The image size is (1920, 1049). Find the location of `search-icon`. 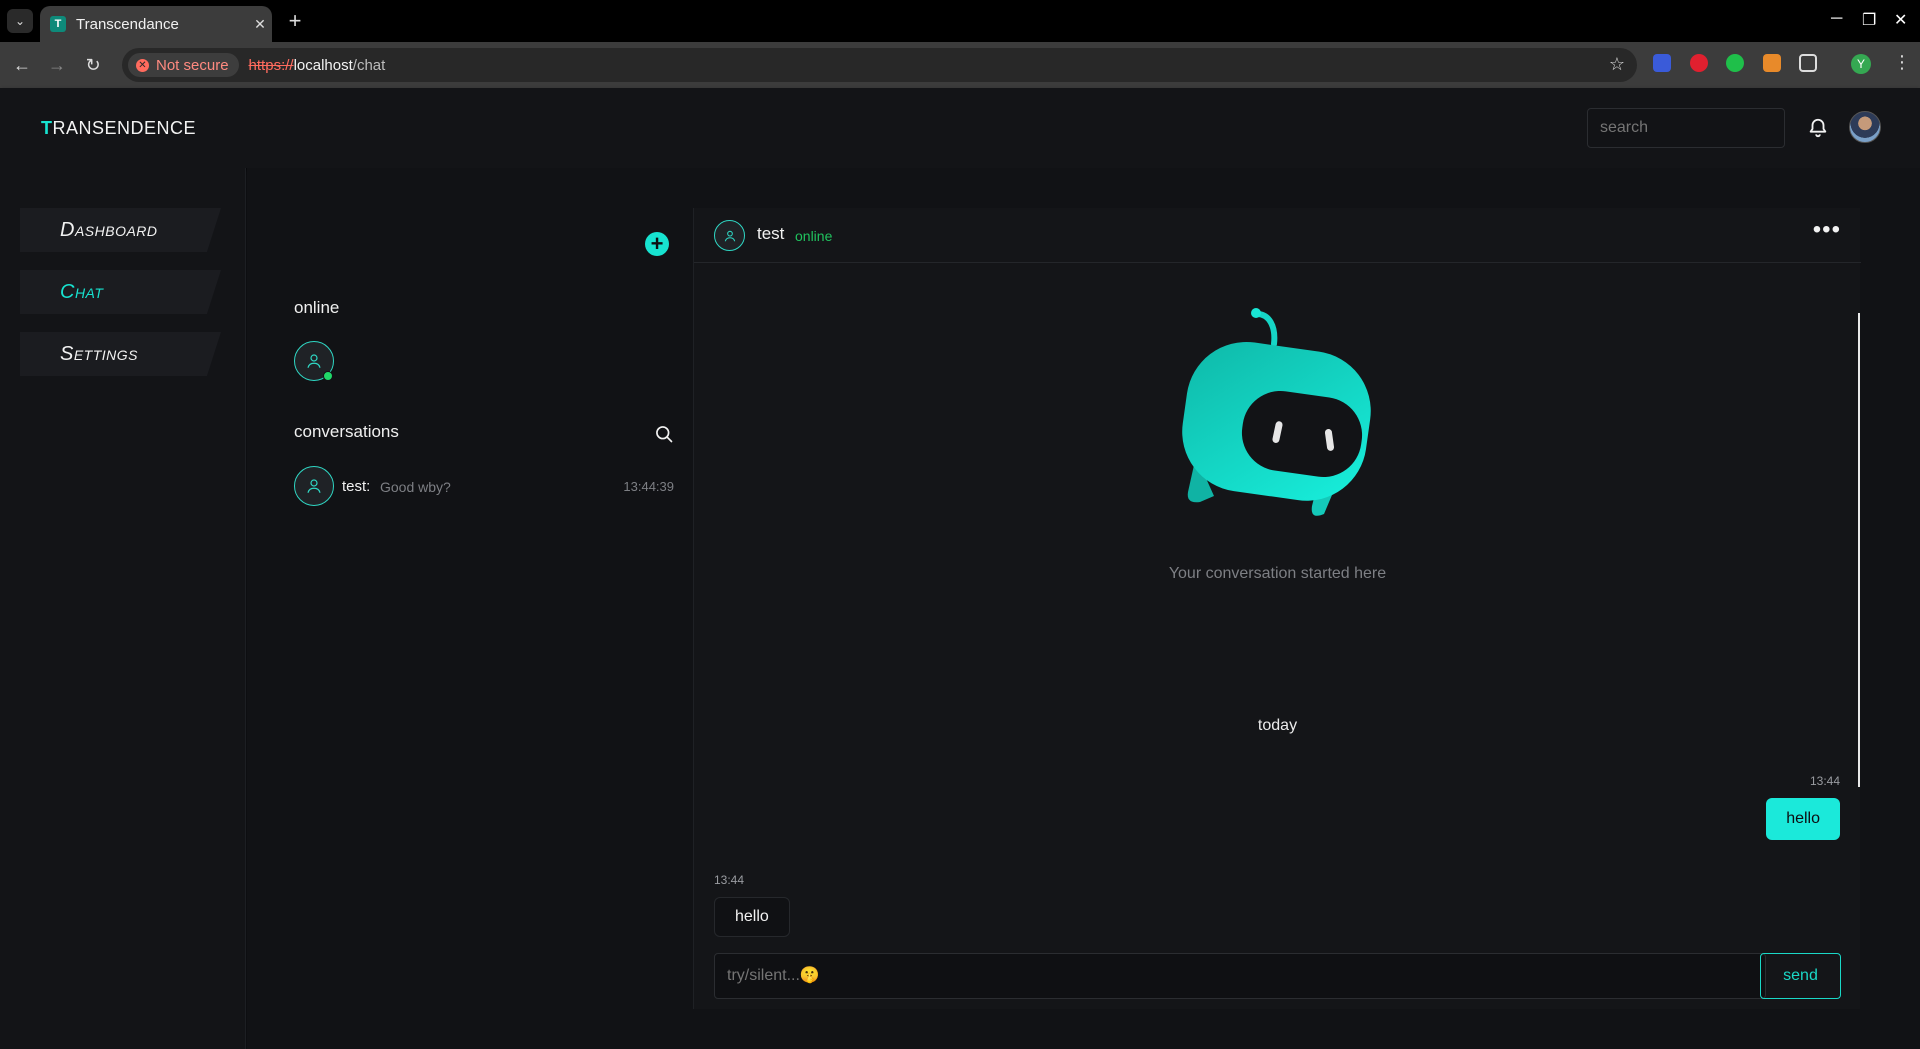

search-icon is located at coordinates (664, 434).